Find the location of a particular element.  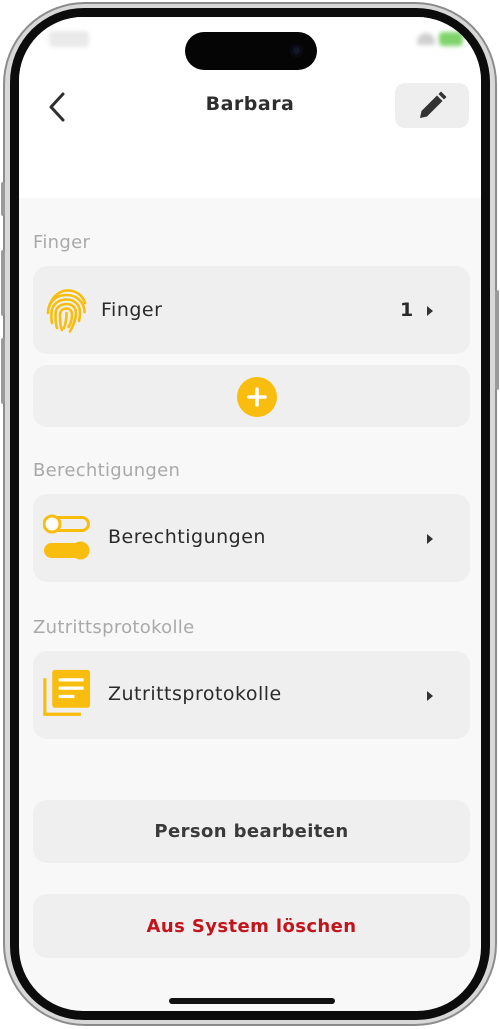

phone-side-button is located at coordinates (497, 340).